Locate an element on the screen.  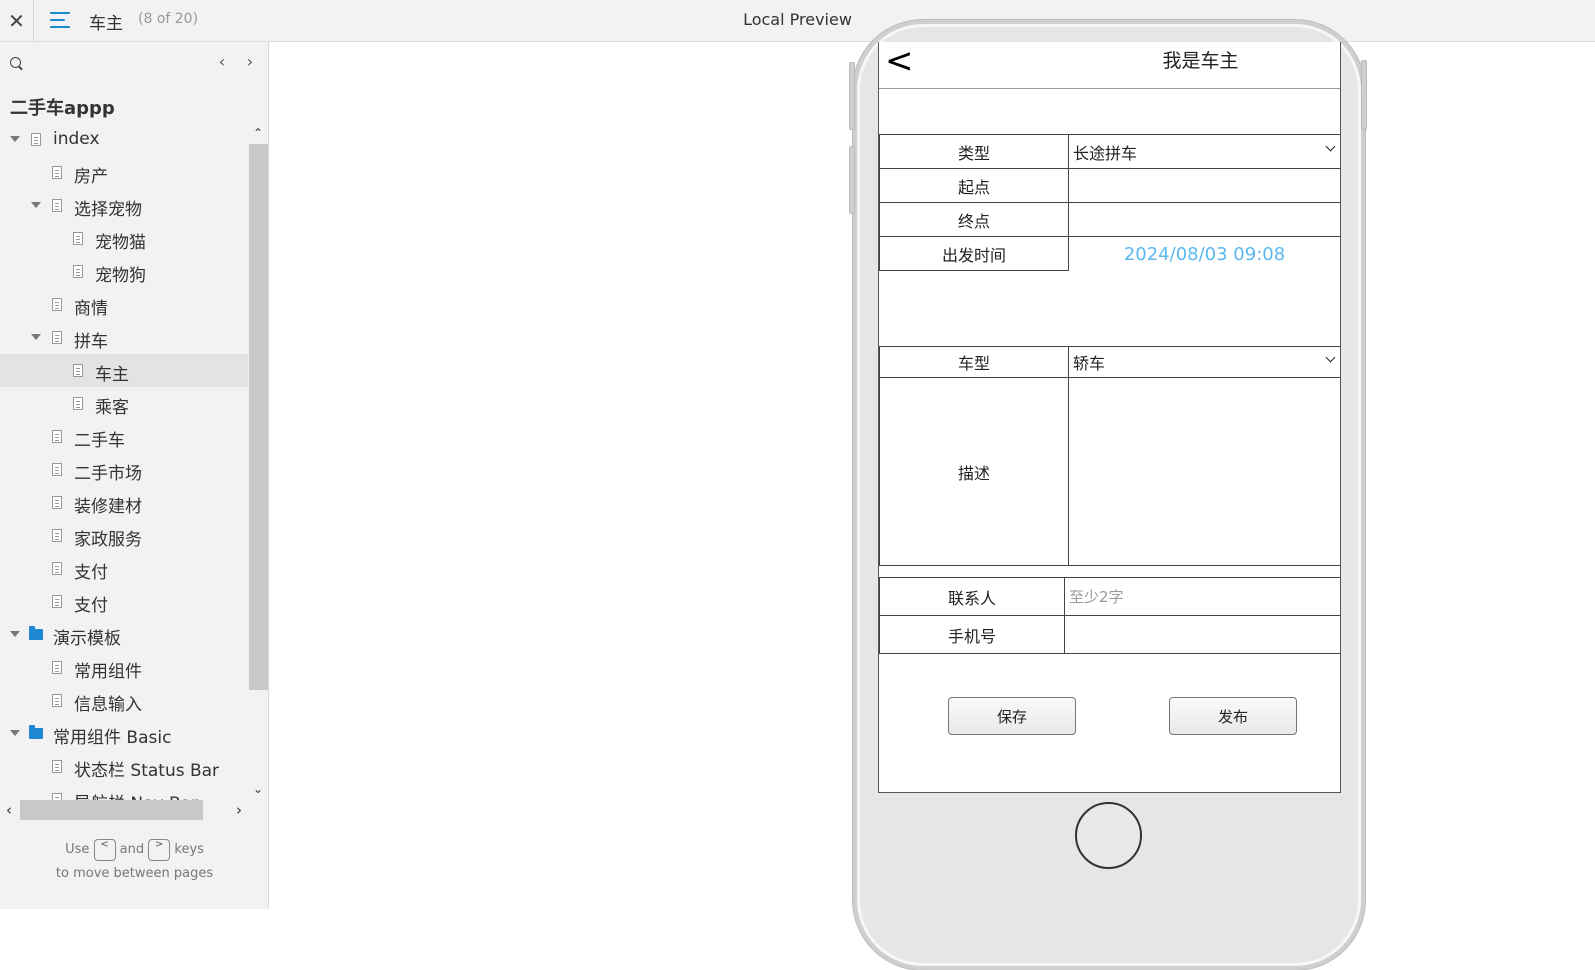
sidebar-item: 宠物猫 is located at coordinates (124, 238).